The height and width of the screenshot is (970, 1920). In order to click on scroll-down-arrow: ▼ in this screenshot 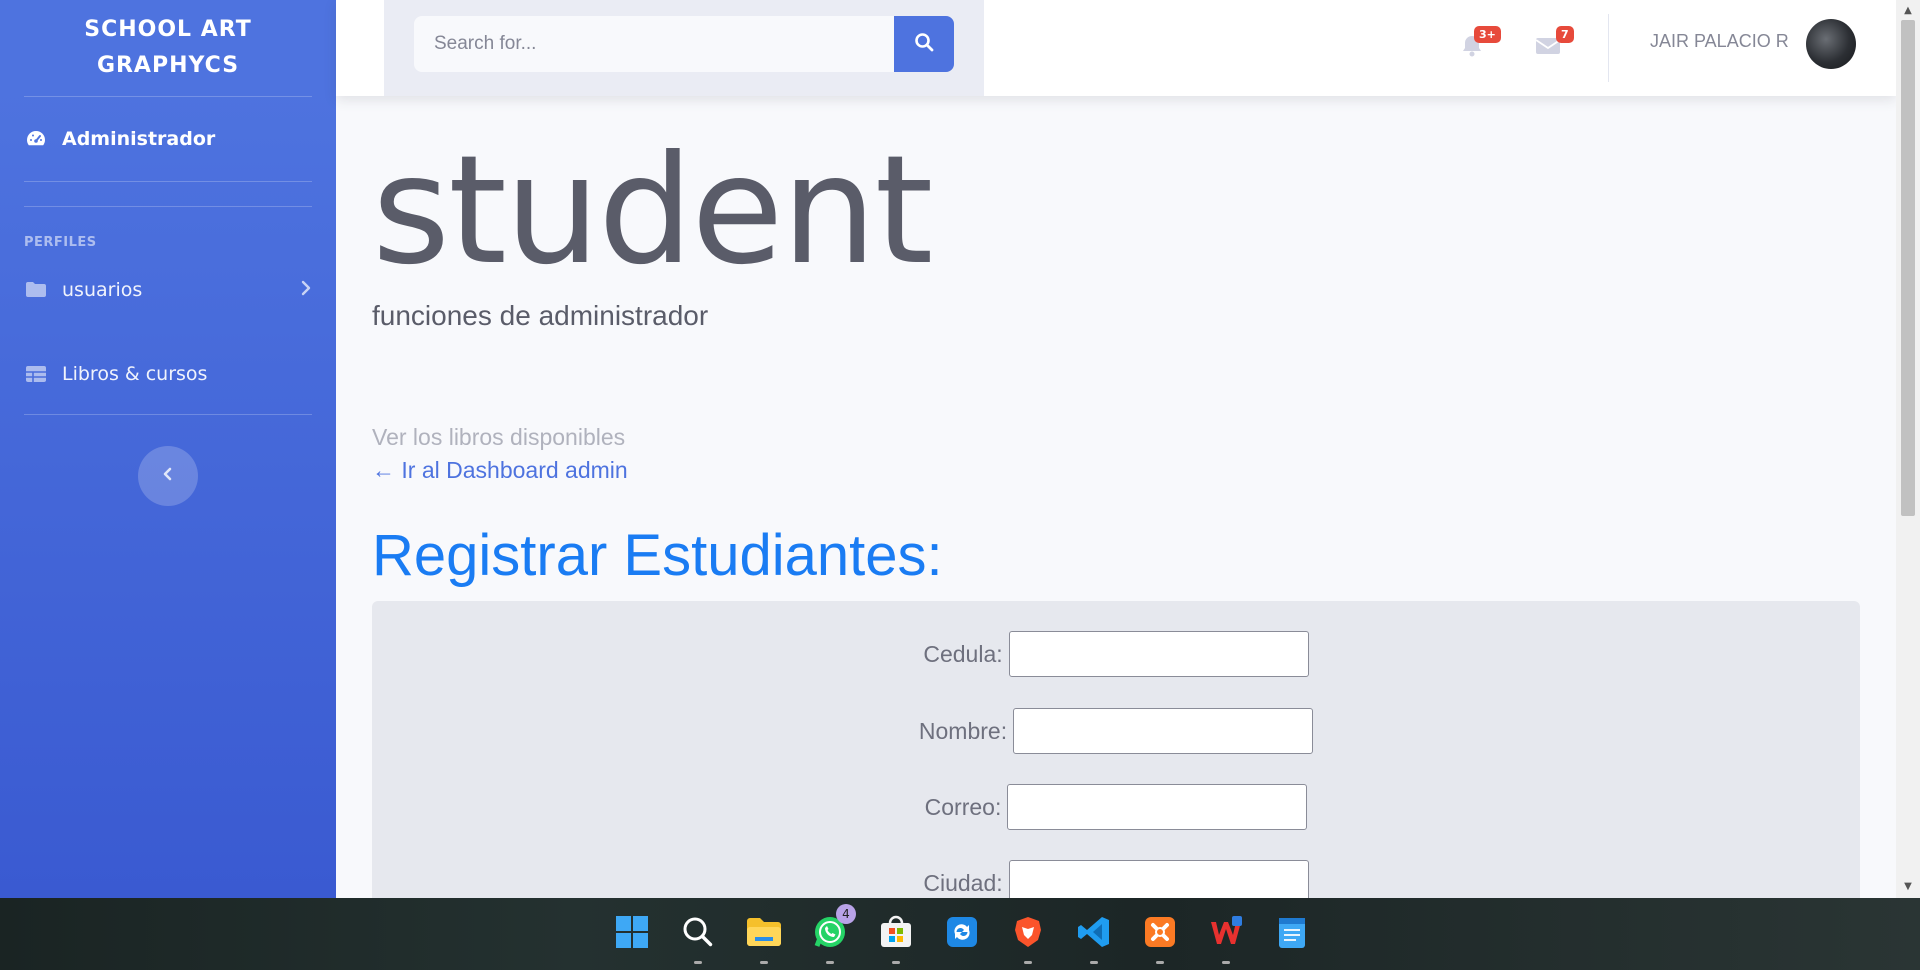, I will do `click(1908, 886)`.